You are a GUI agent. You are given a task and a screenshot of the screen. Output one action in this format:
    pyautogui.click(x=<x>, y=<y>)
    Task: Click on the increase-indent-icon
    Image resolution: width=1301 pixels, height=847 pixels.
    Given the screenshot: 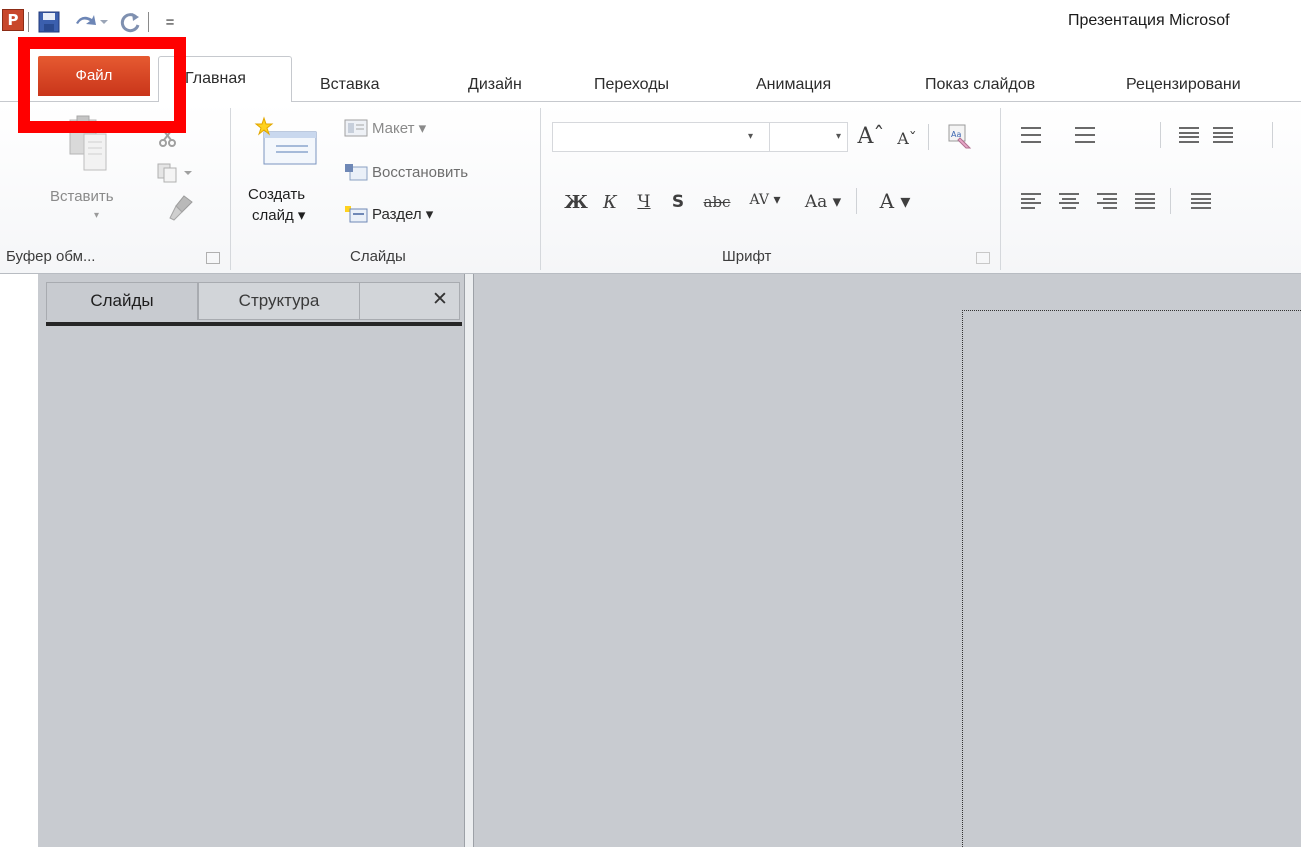 What is the action you would take?
    pyautogui.click(x=1223, y=135)
    